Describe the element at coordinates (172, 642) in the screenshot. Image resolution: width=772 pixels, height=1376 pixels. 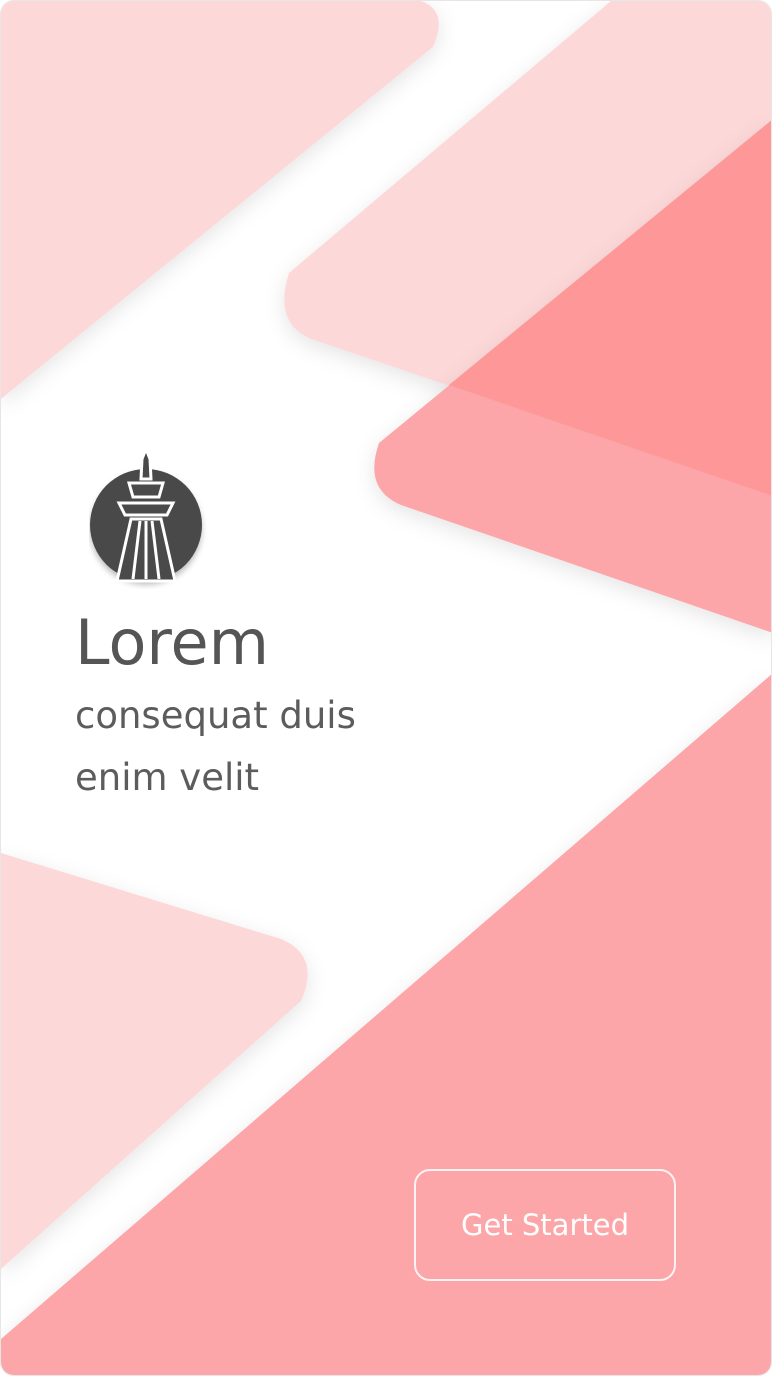
I see `page-title: Lorem` at that location.